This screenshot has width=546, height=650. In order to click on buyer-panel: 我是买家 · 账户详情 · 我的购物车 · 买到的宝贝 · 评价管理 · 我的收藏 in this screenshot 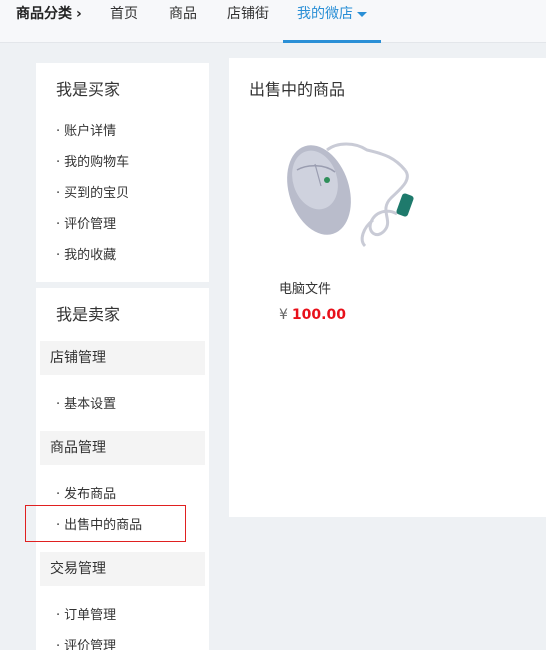, I will do `click(122, 172)`.